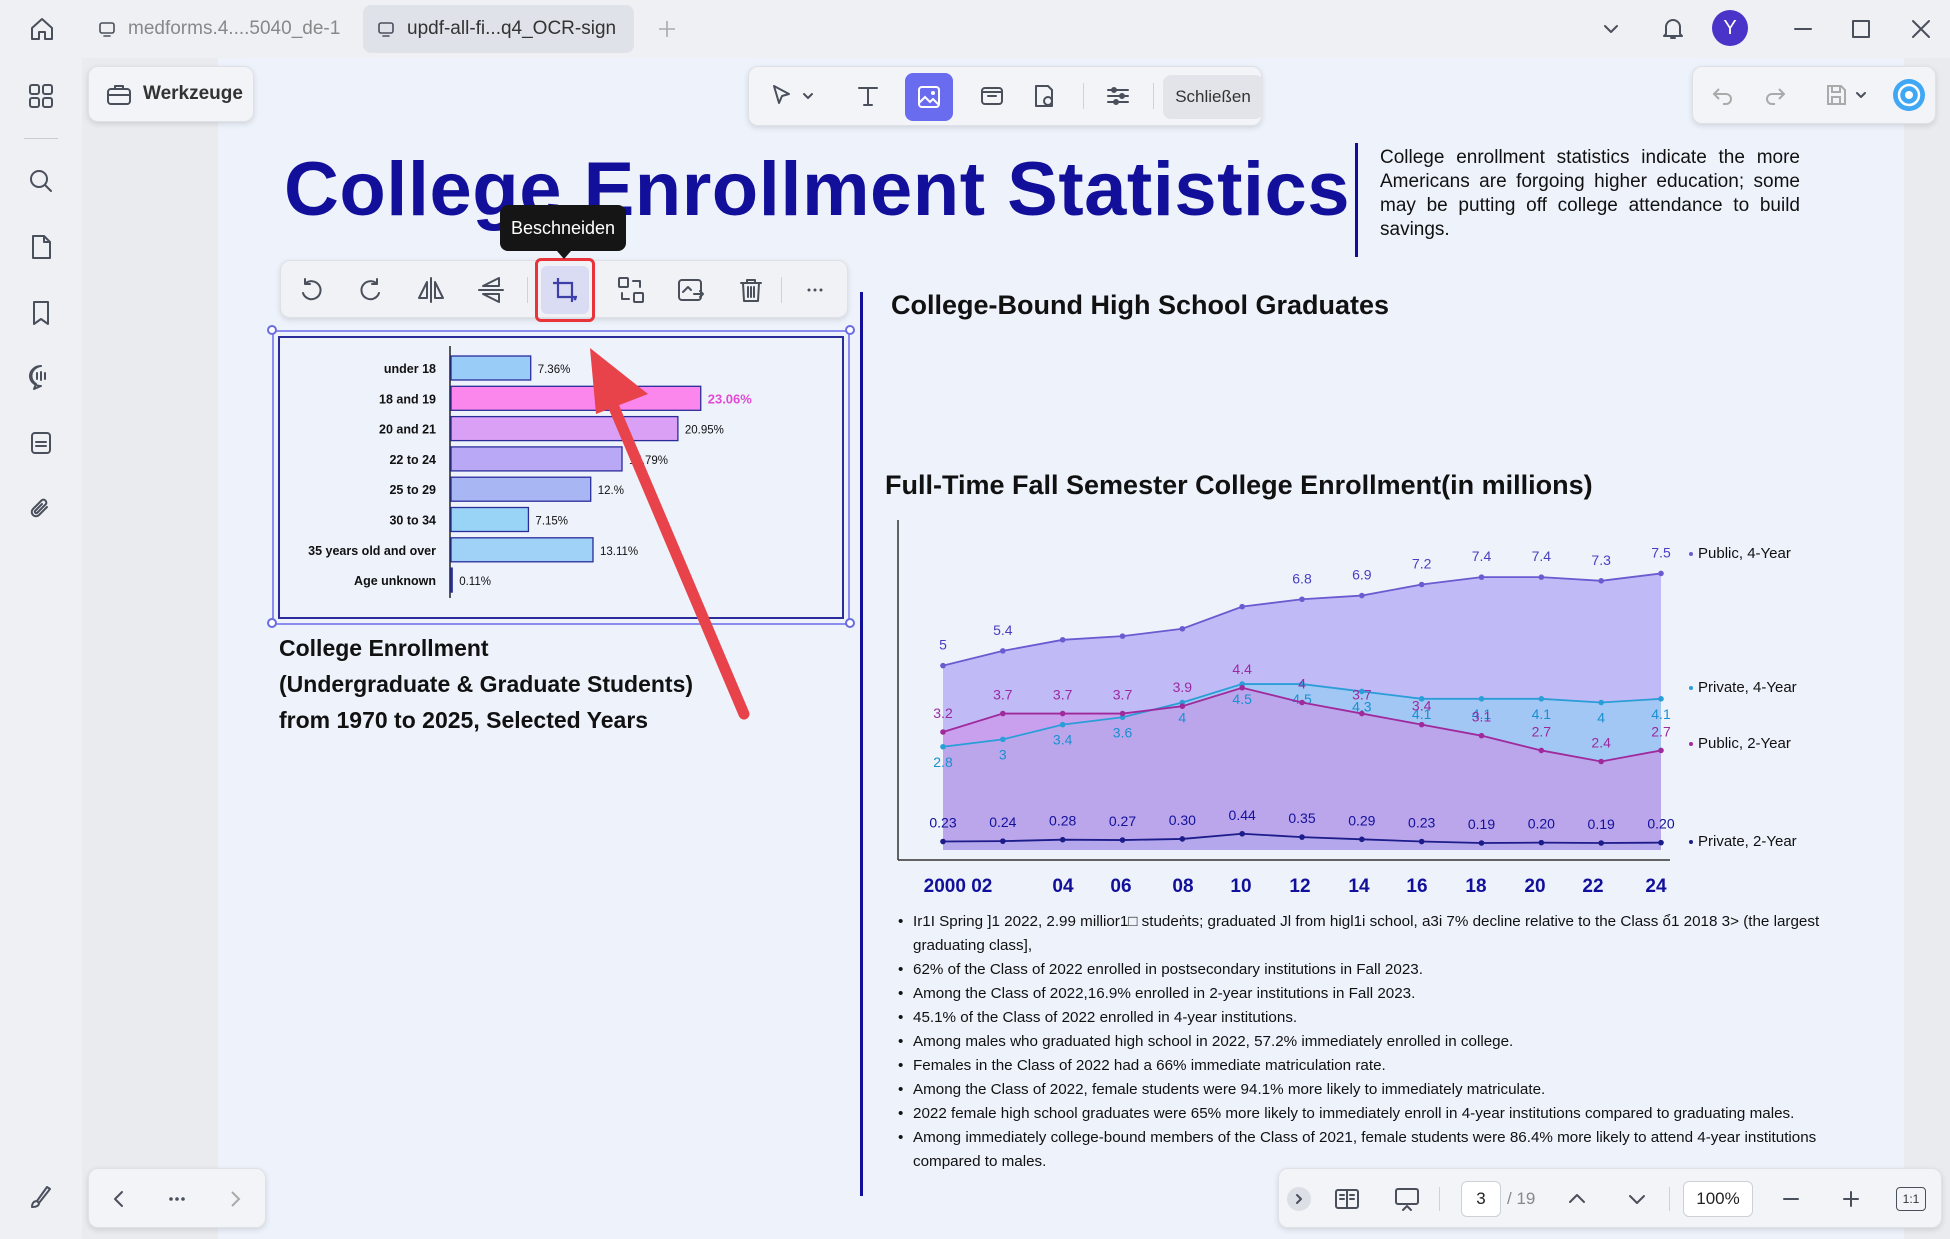  What do you see at coordinates (1921, 29) in the screenshot?
I see `close-window-button` at bounding box center [1921, 29].